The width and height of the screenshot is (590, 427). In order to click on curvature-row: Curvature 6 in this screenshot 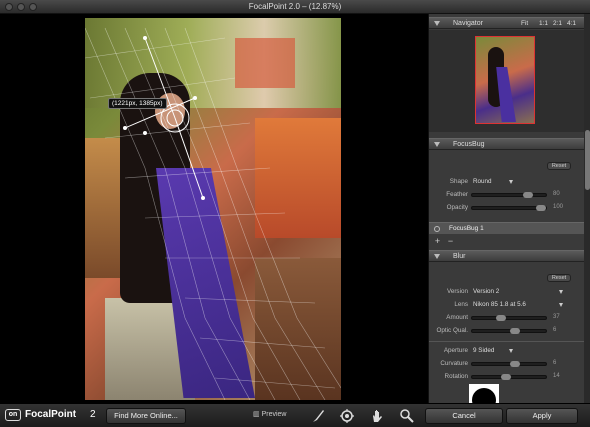, I will do `click(506, 363)`.